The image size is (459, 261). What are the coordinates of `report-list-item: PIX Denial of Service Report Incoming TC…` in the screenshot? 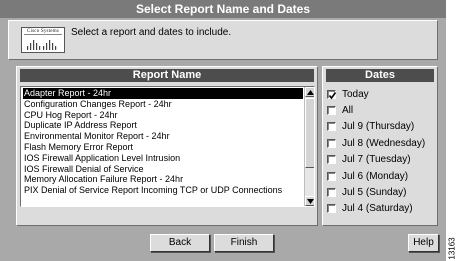 It's located at (163, 190).